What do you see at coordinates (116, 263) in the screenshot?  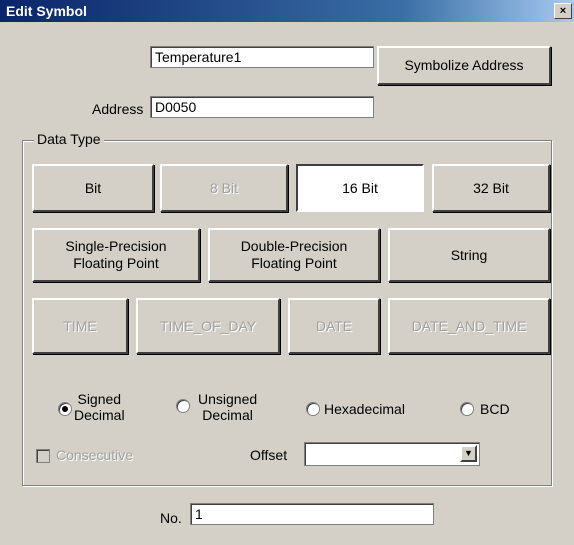 I see `single-precision-line2: Floating Point` at bounding box center [116, 263].